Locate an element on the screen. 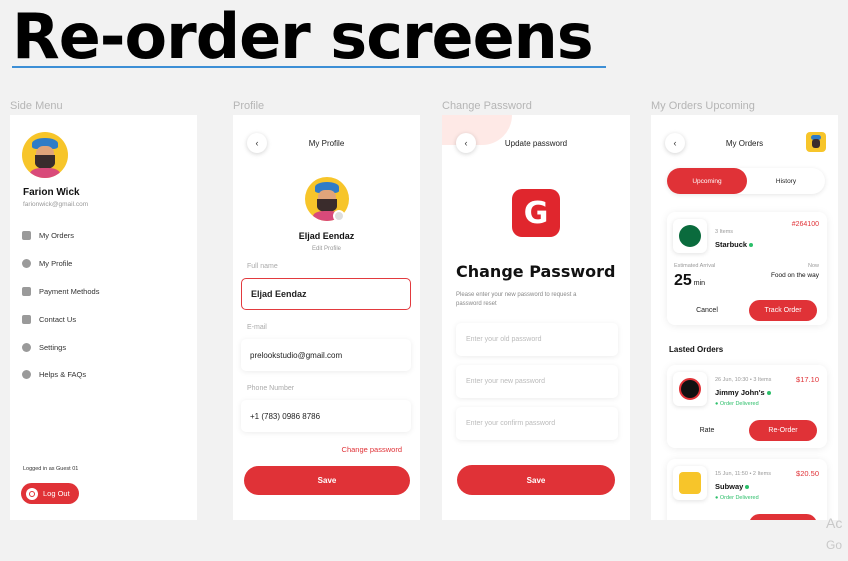 This screenshot has height=561, width=848. new-password-field: Enter your new password is located at coordinates (537, 381).